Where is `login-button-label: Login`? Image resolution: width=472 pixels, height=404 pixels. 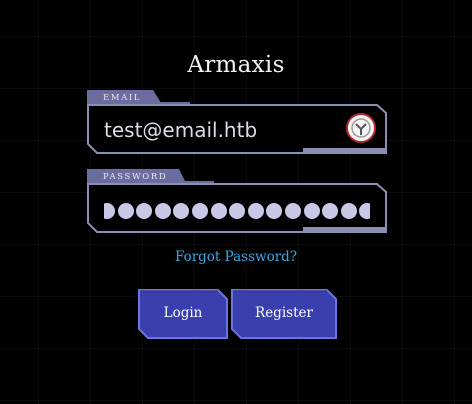
login-button-label: Login is located at coordinates (183, 313).